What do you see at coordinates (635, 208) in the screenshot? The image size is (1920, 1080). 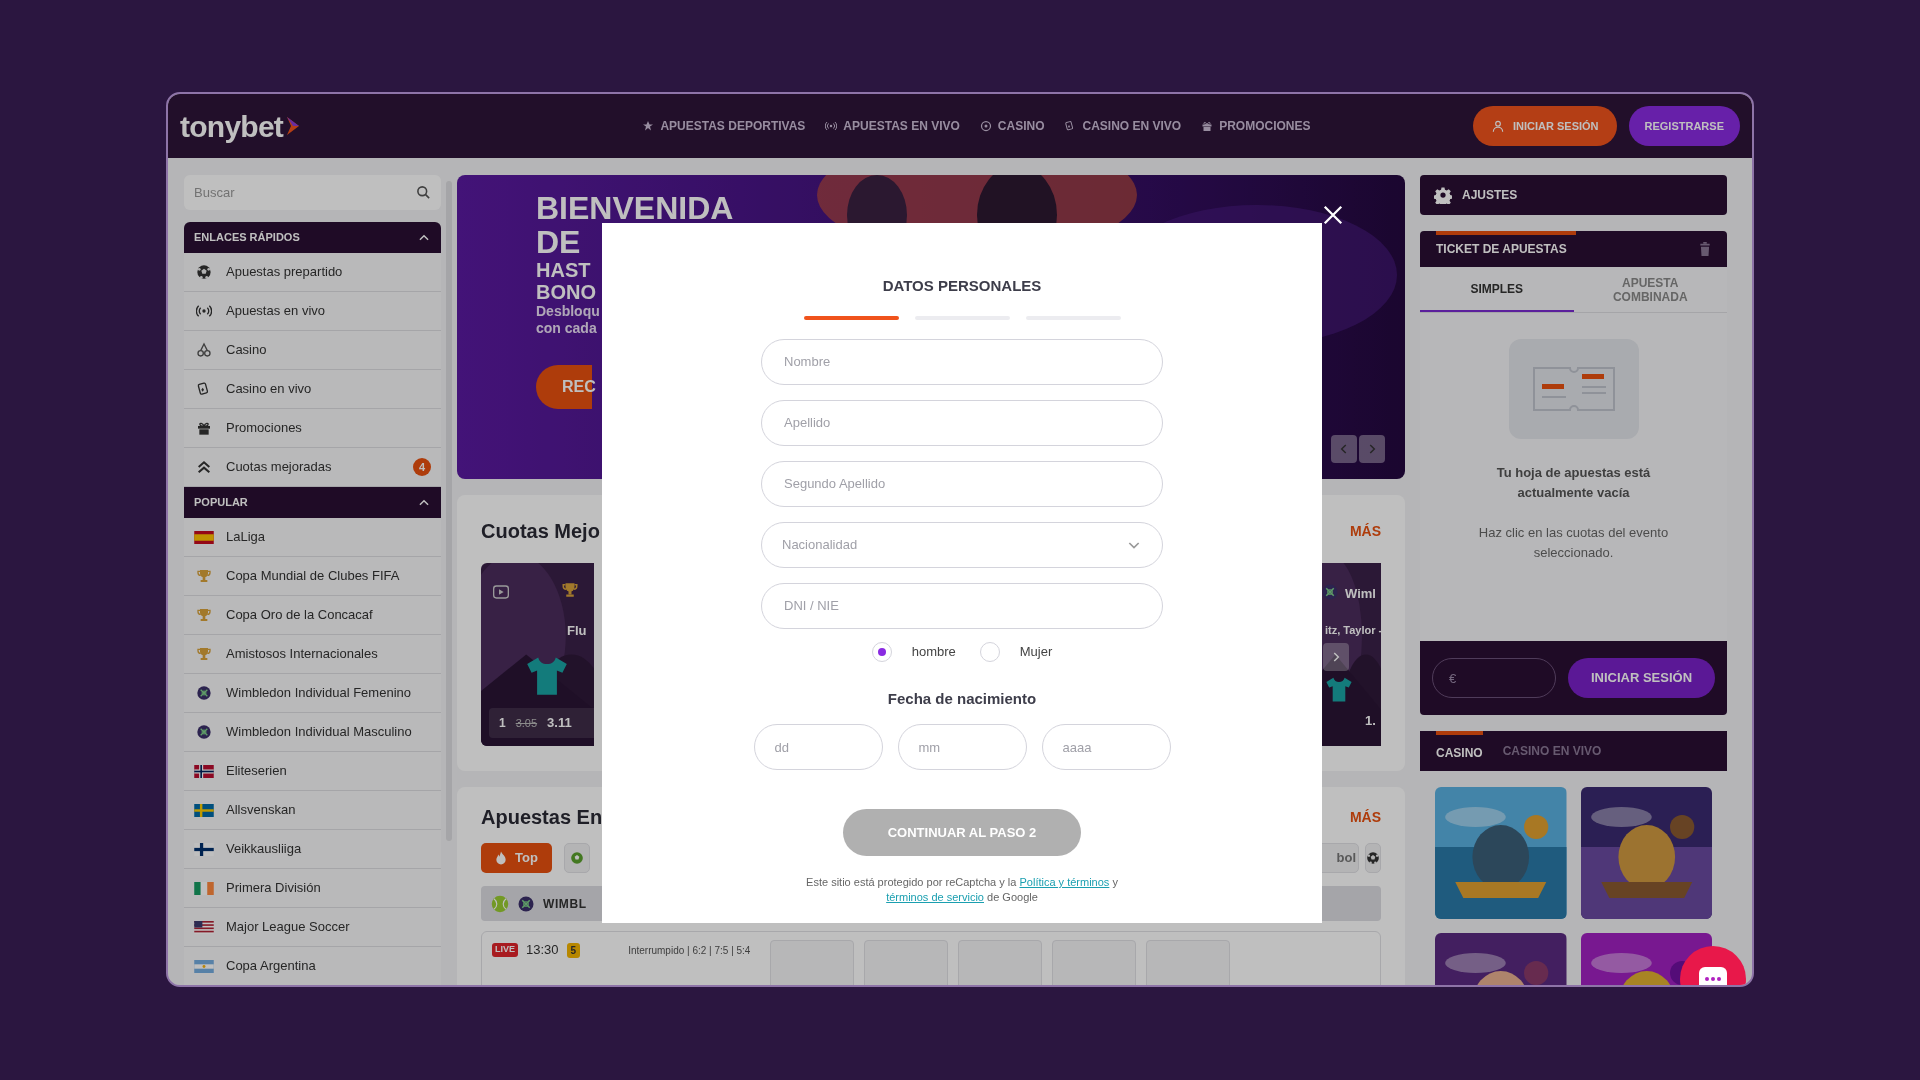 I see `banner-text: BIENVENIDA` at bounding box center [635, 208].